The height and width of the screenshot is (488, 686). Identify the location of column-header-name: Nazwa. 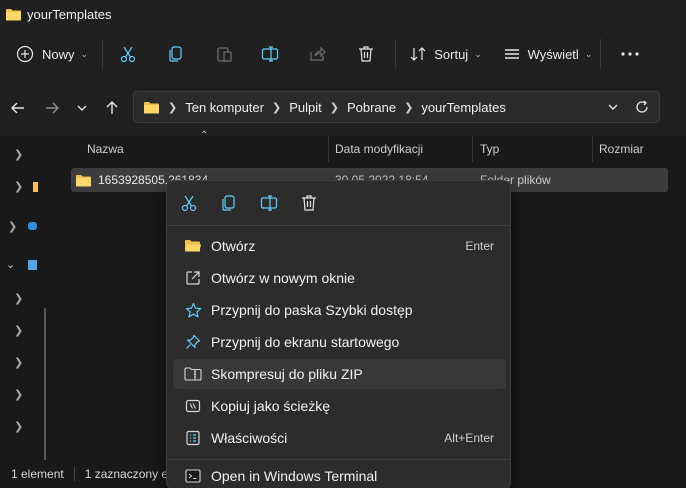
(105, 149).